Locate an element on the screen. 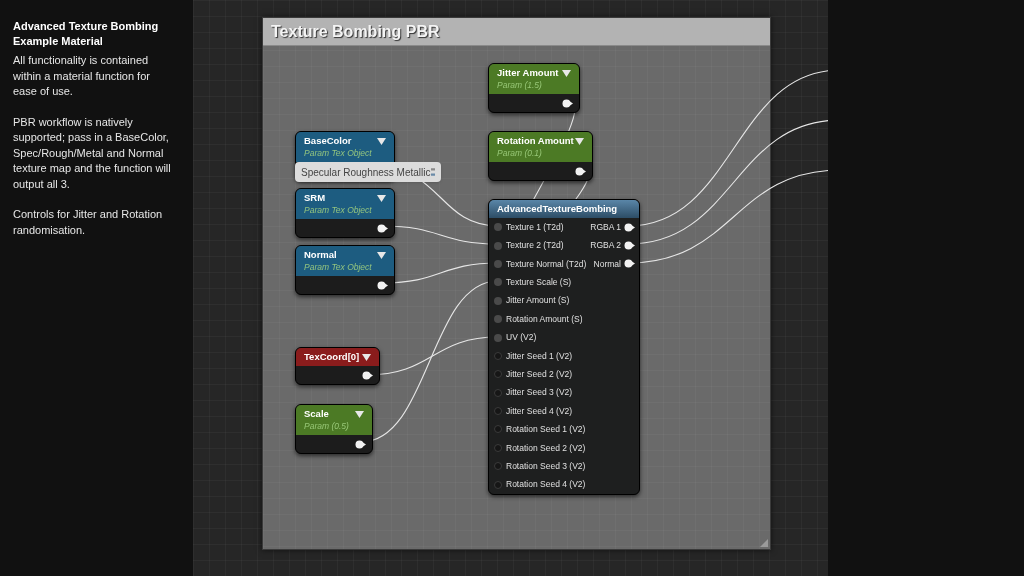 This screenshot has height=576, width=1024. input-label: Rotation Seed 4 (V2) is located at coordinates (546, 485).